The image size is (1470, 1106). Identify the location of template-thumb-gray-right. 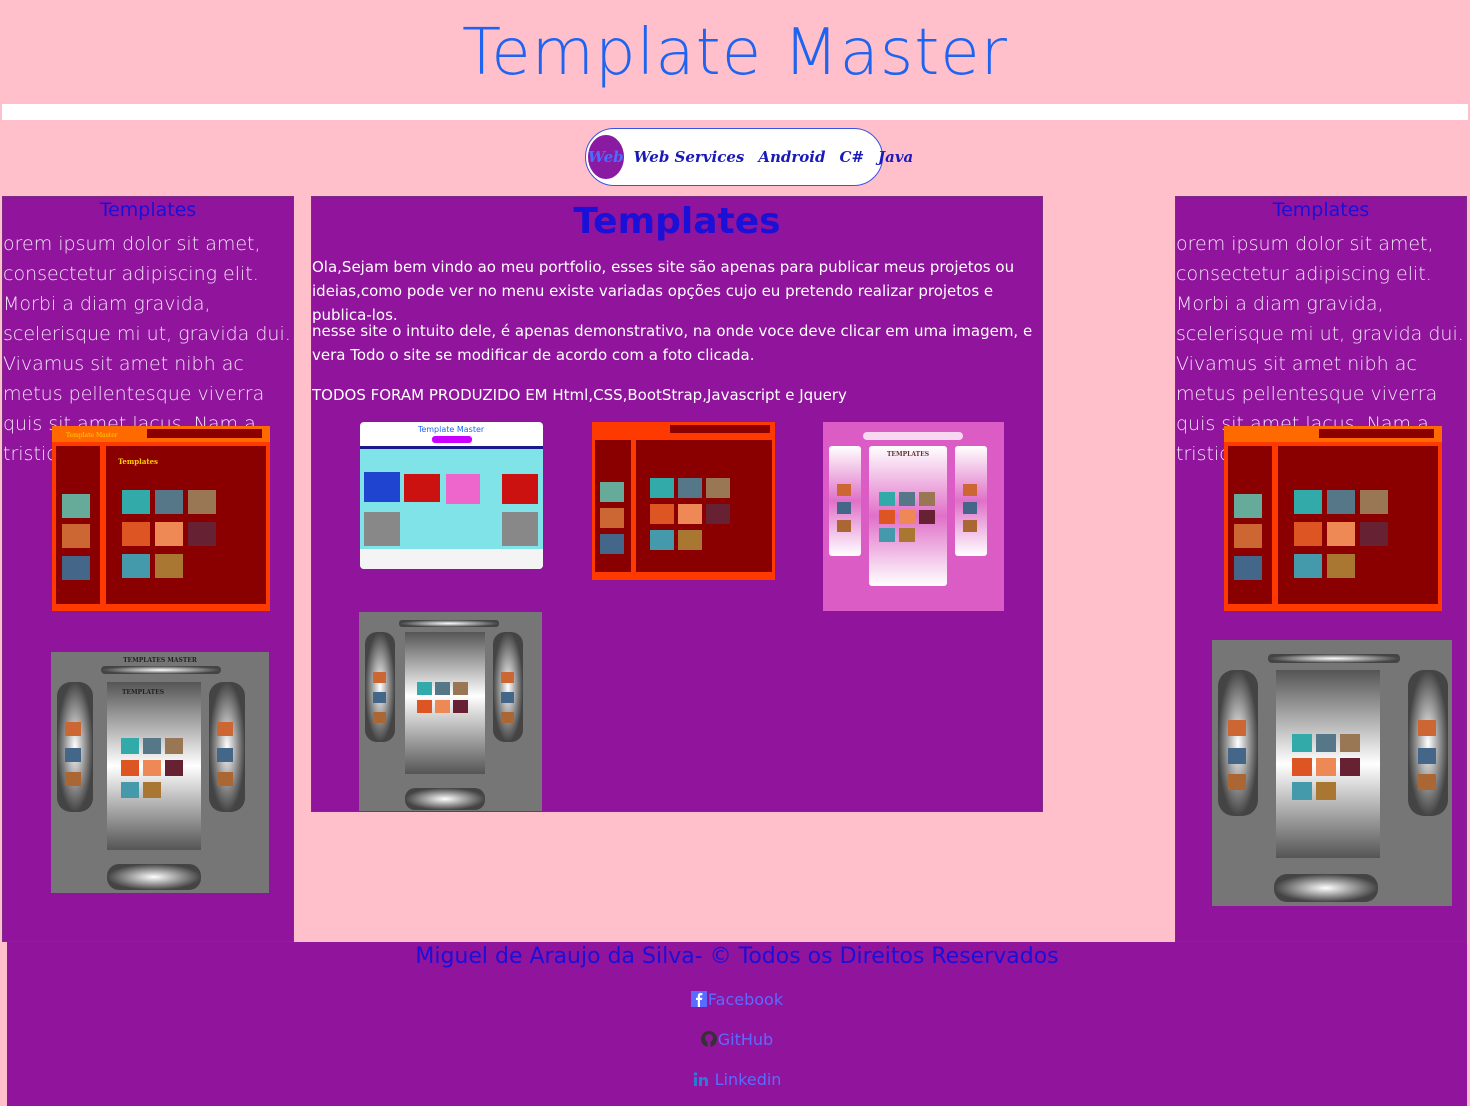
(1332, 773).